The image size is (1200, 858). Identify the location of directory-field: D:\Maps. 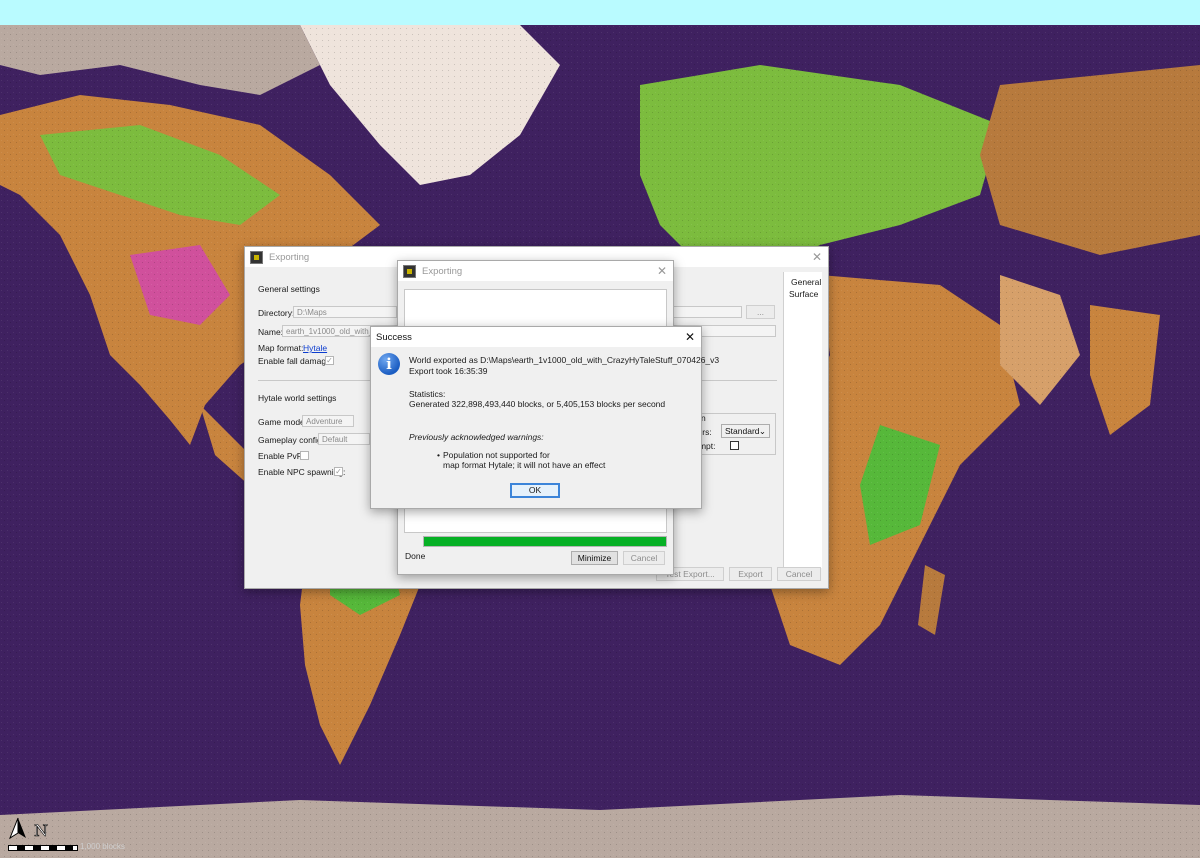
(345, 312).